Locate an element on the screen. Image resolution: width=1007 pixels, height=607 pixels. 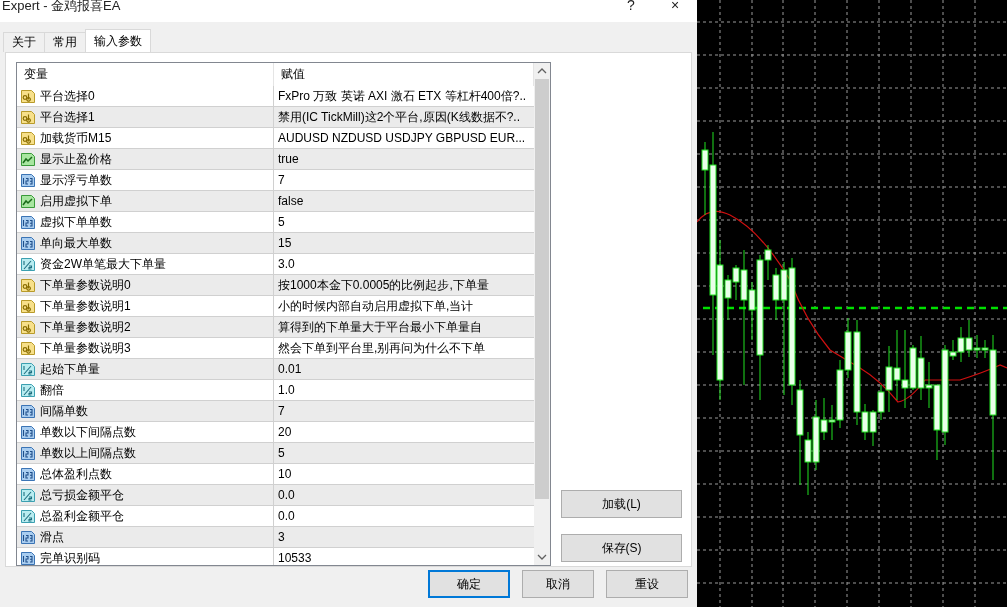
dialog-button: 取消 is located at coordinates (558, 584).